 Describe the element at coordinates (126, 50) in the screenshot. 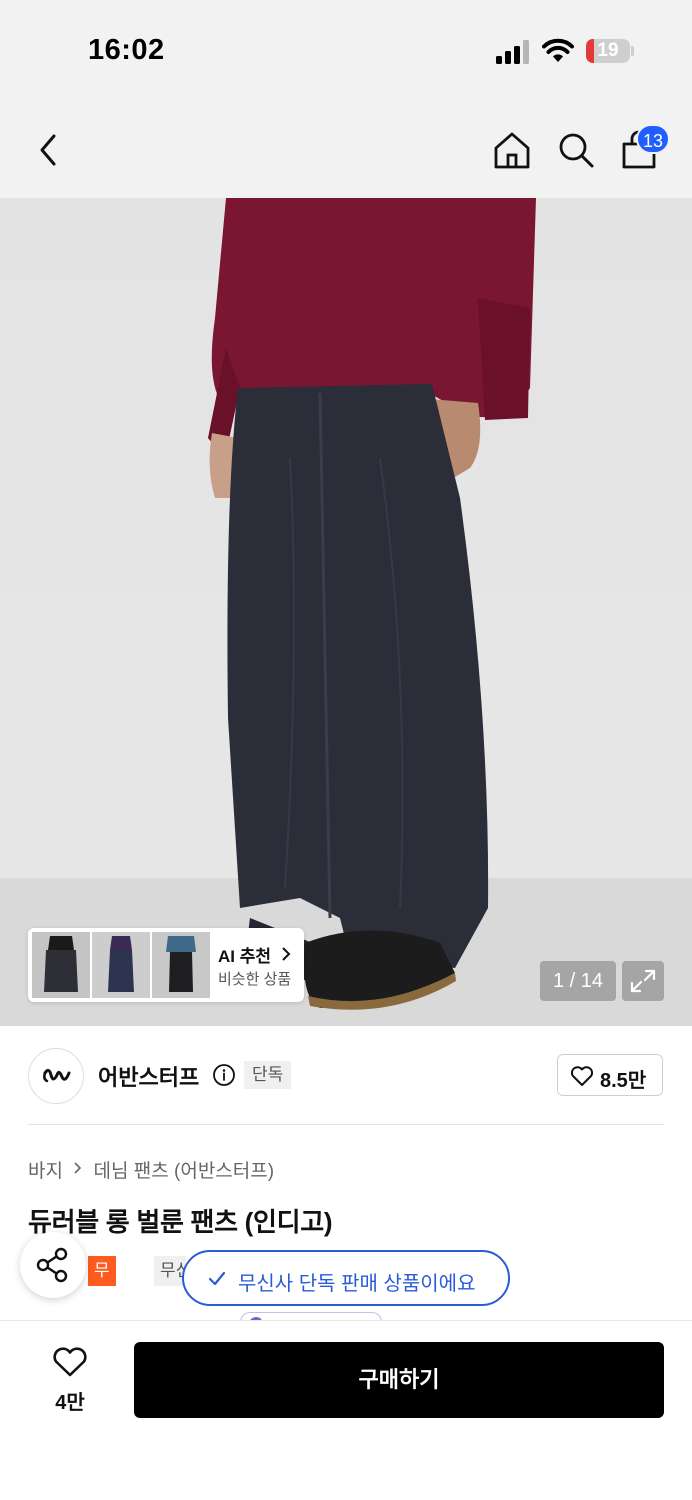

I see `status-time: 16:02` at that location.